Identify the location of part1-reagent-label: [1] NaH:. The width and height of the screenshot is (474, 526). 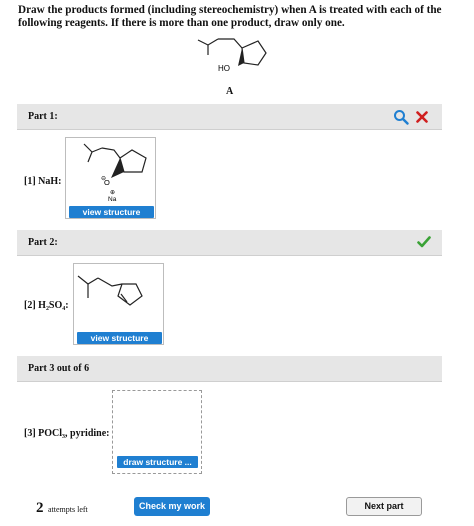
(43, 181).